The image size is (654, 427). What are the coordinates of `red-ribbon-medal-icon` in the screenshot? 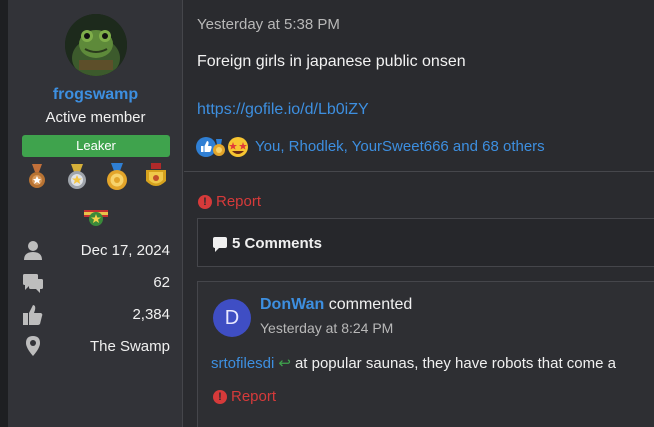 It's located at (96, 217).